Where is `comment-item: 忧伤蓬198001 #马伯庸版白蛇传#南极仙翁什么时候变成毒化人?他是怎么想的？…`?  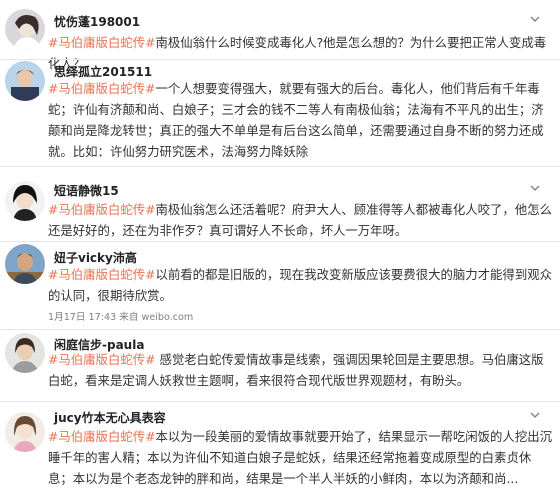 comment-item: 忧伤蓬198001 #马伯庸版白蛇传#南极仙翁什么时候变成毒化人?他是怎么想的？… is located at coordinates (280, 35).